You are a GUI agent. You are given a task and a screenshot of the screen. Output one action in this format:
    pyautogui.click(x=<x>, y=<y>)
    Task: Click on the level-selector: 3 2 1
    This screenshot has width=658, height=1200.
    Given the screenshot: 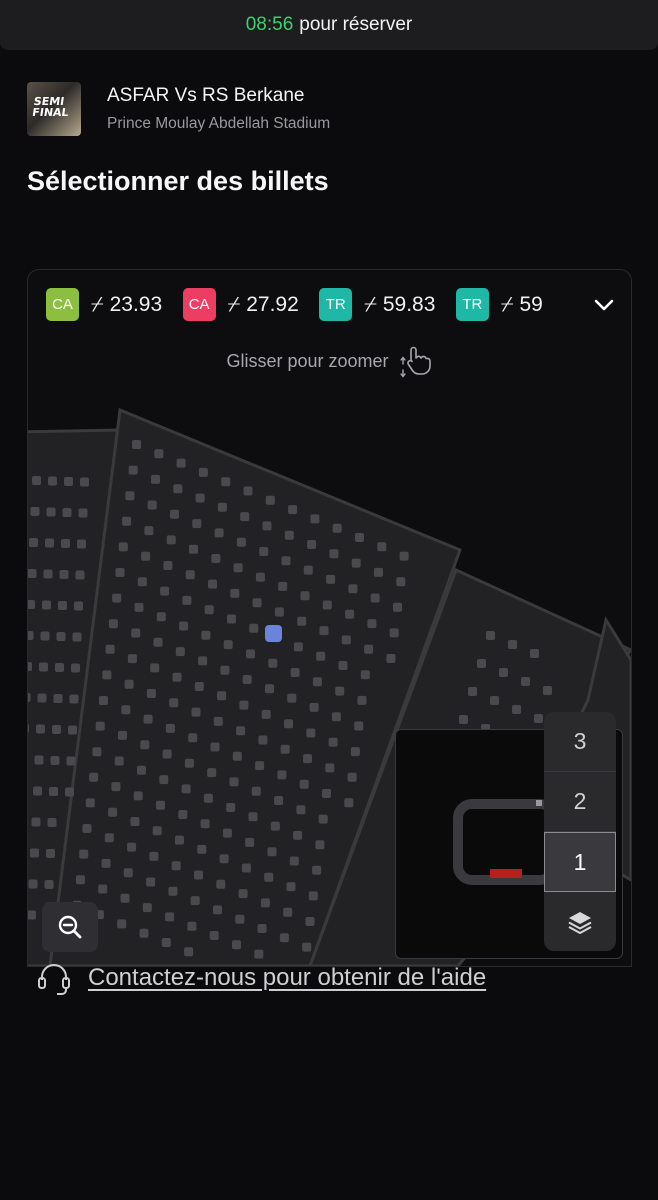 What is the action you would take?
    pyautogui.click(x=580, y=831)
    